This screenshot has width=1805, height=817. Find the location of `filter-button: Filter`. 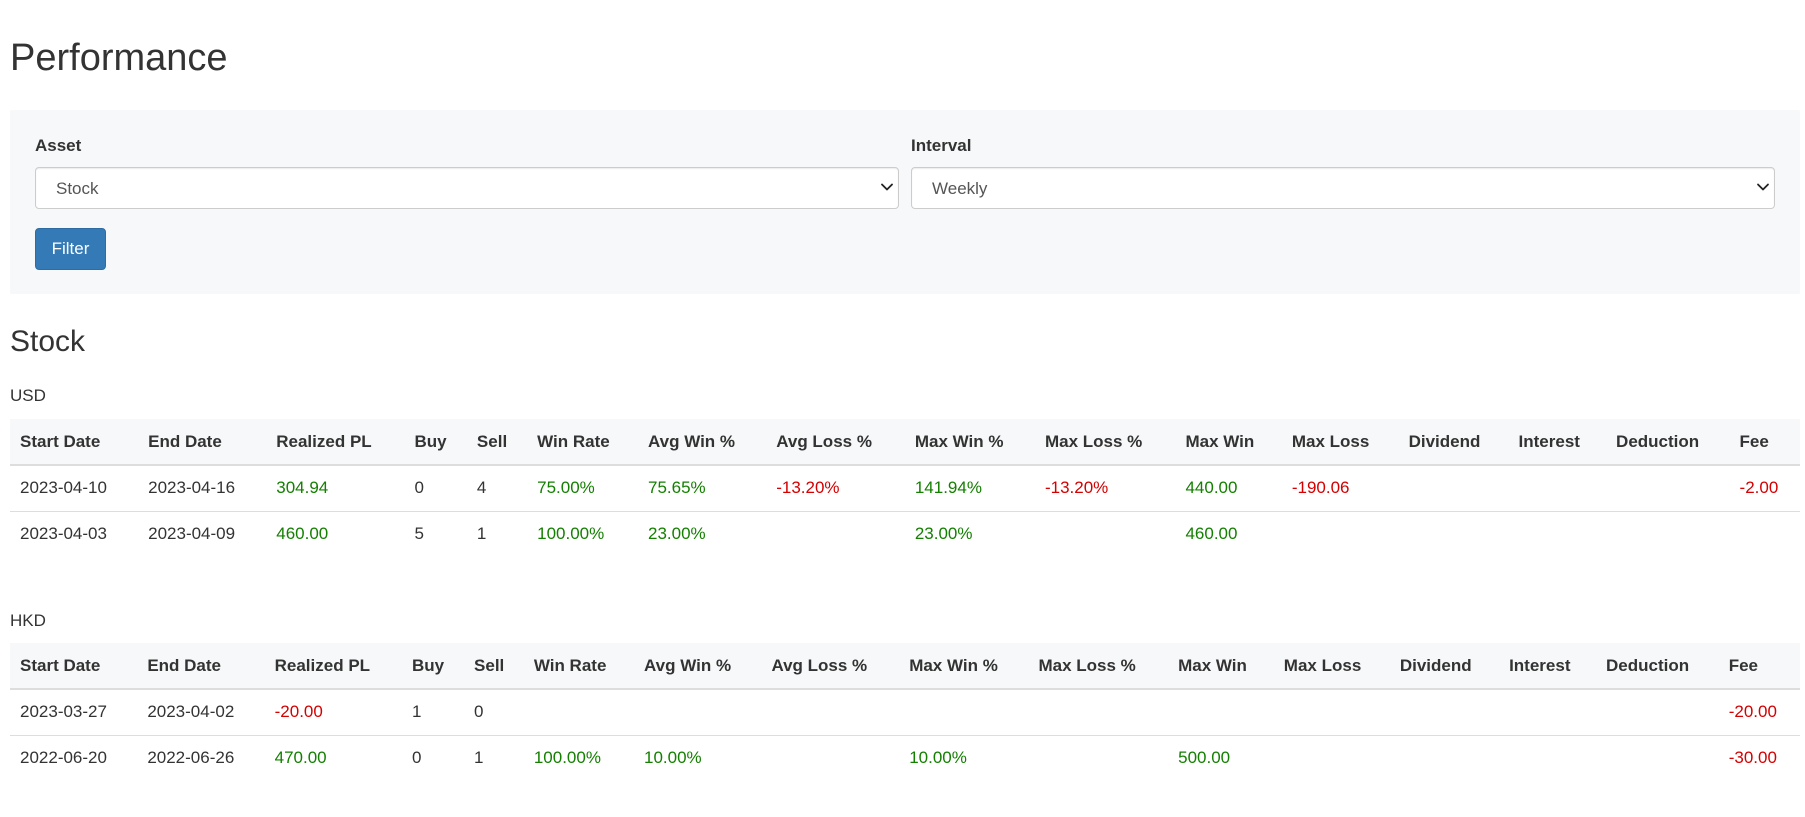

filter-button: Filter is located at coordinates (70, 249).